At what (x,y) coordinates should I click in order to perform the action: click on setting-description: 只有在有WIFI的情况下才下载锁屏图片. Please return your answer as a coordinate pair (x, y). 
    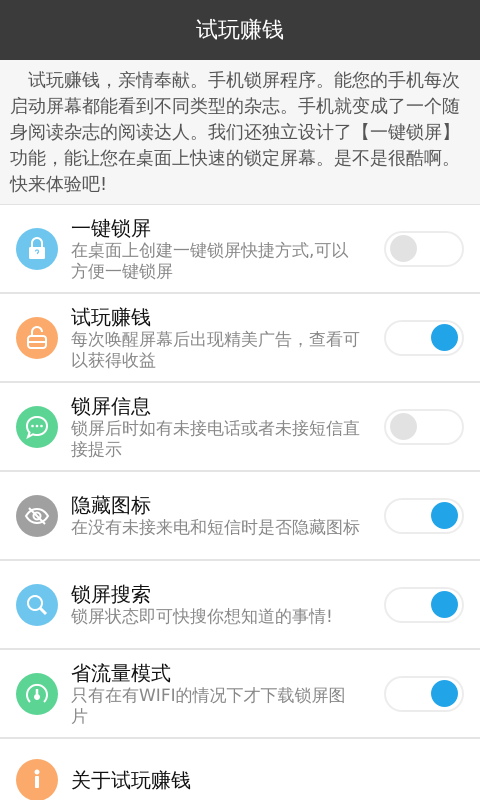
    Looking at the image, I should click on (209, 707).